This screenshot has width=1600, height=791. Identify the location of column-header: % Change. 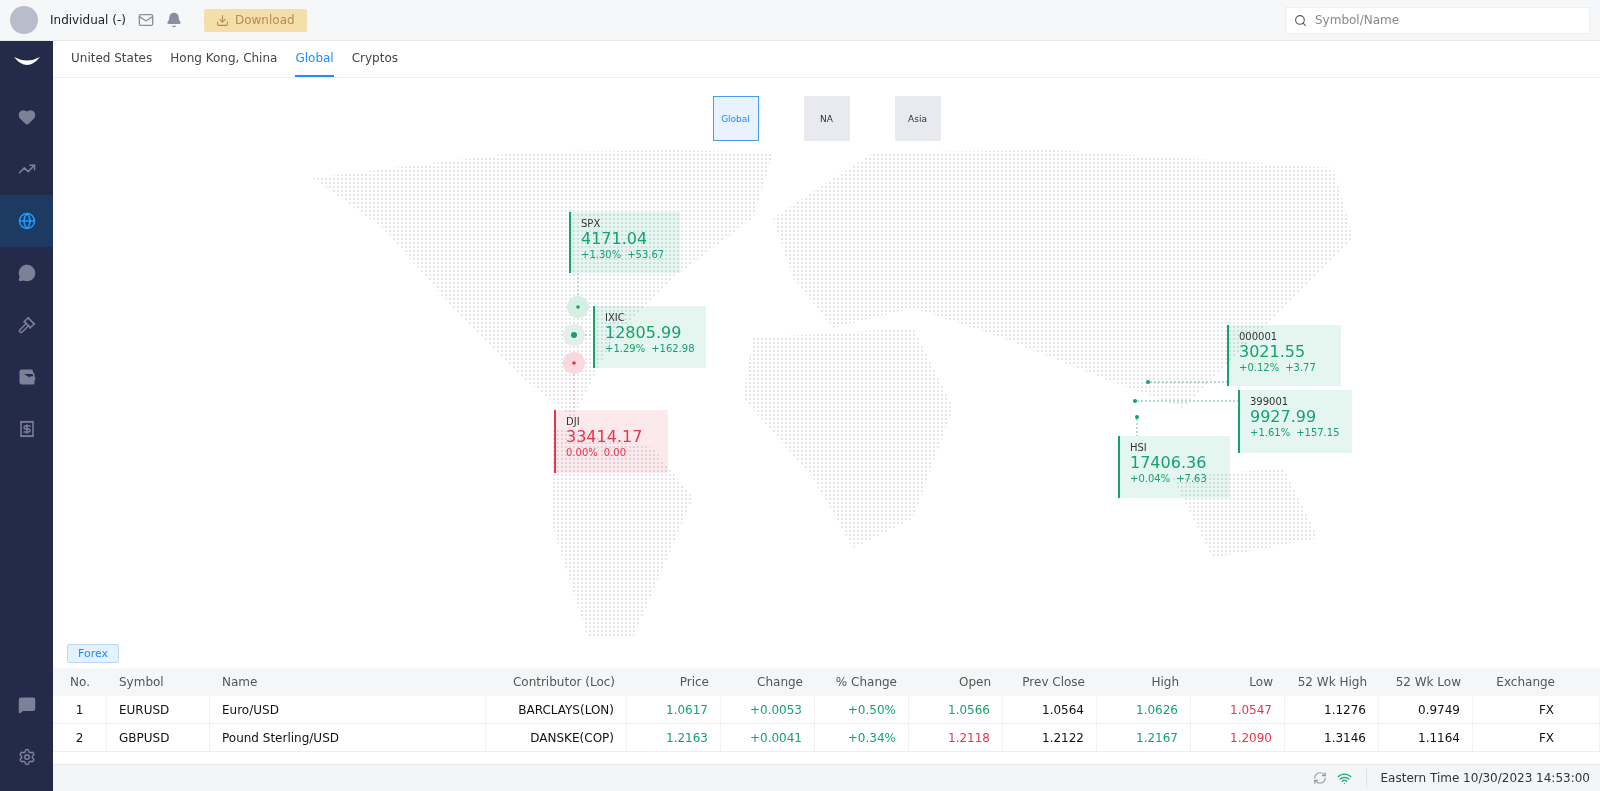
(862, 682).